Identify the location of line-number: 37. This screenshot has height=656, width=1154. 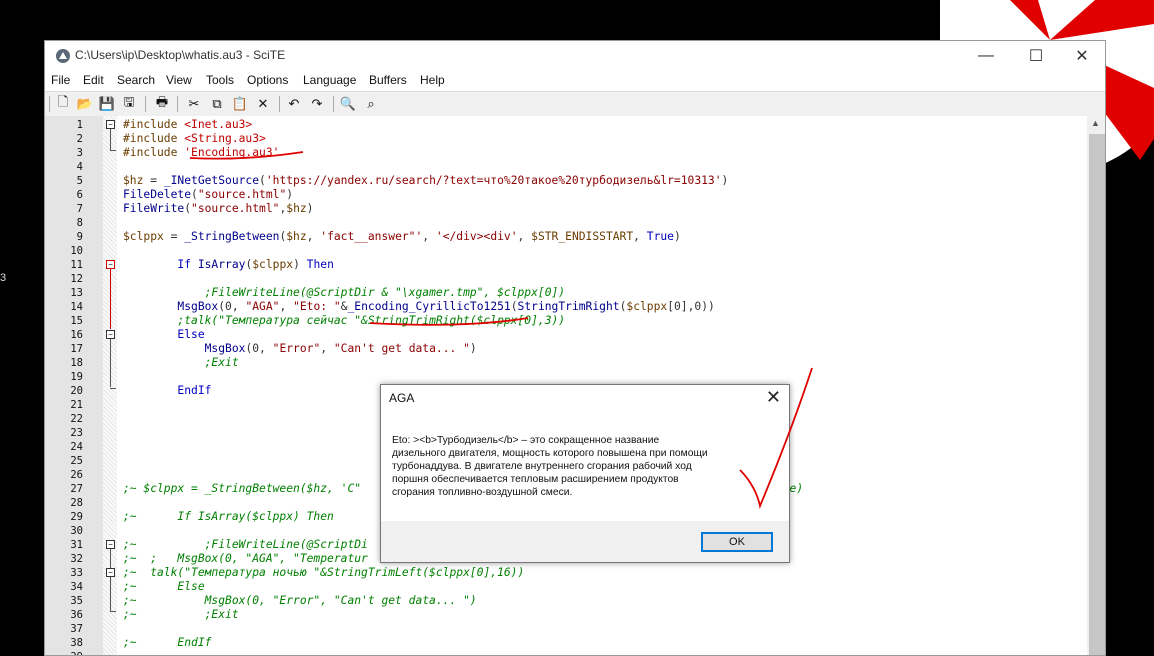
(76, 629).